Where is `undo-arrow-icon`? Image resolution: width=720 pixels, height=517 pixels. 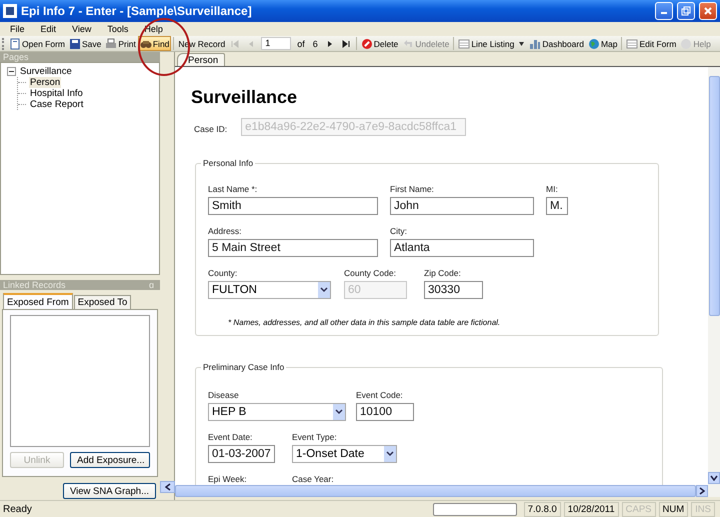 undo-arrow-icon is located at coordinates (408, 44).